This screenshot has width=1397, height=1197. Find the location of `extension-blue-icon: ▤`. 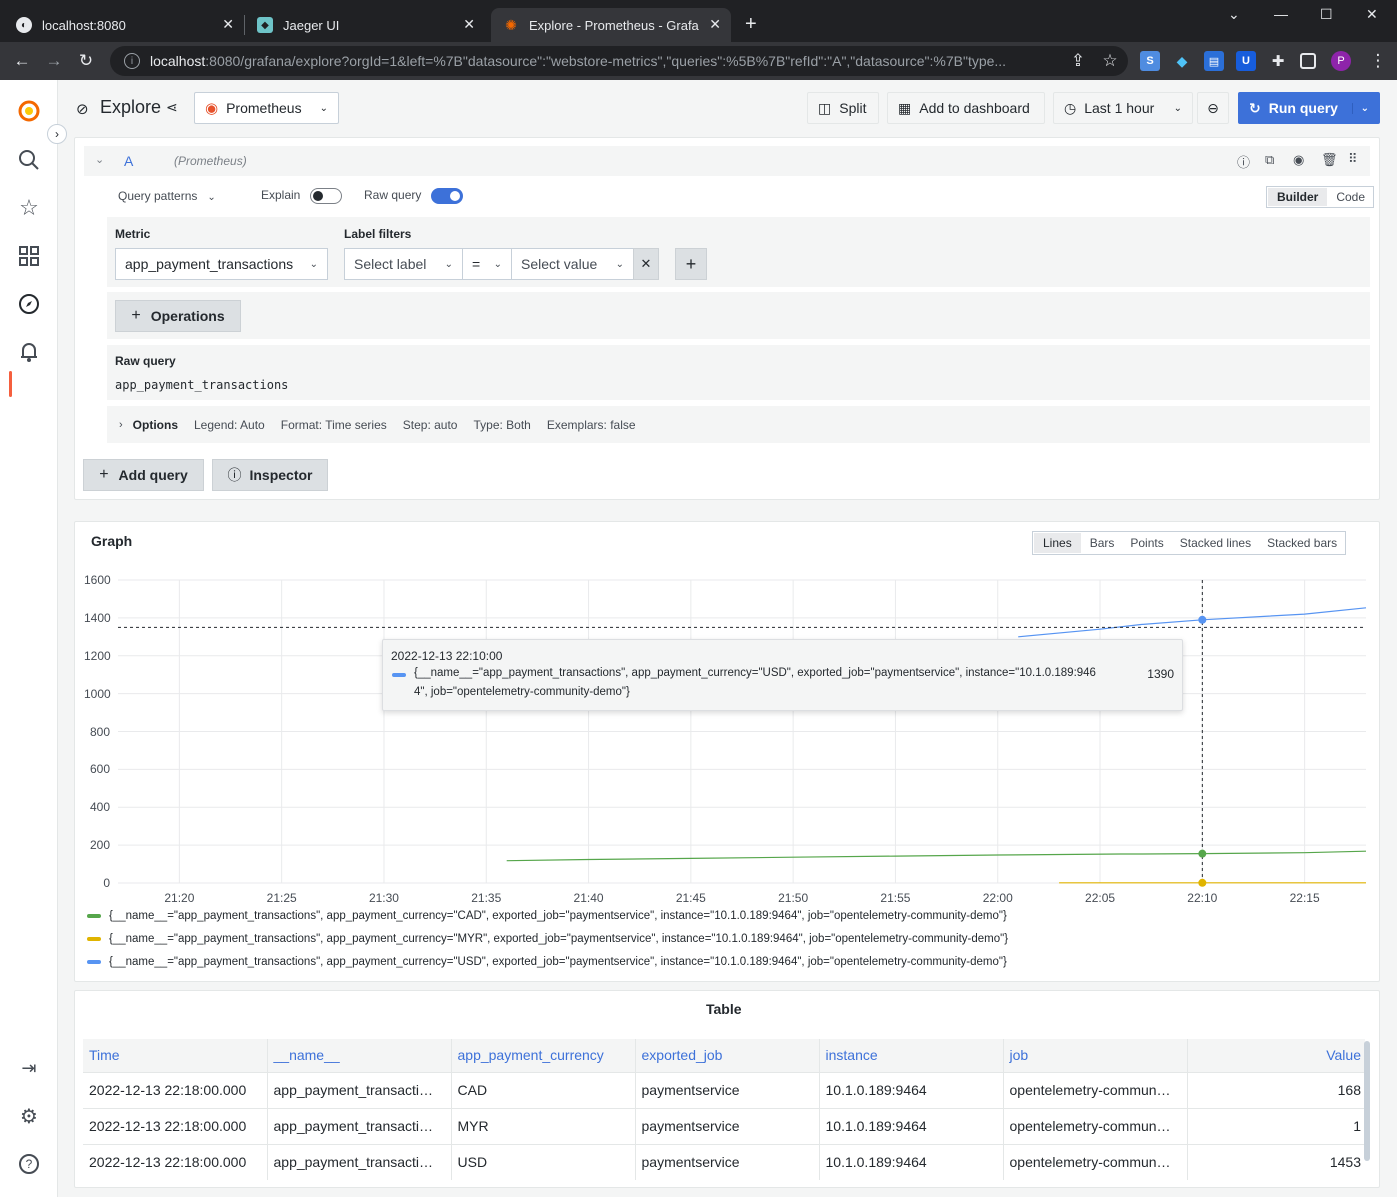

extension-blue-icon: ▤ is located at coordinates (1214, 61).